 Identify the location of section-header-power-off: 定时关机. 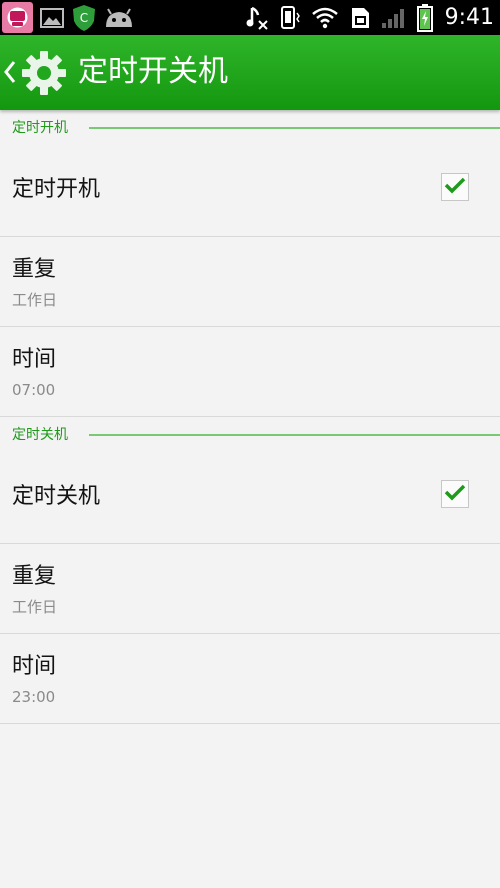
(250, 434).